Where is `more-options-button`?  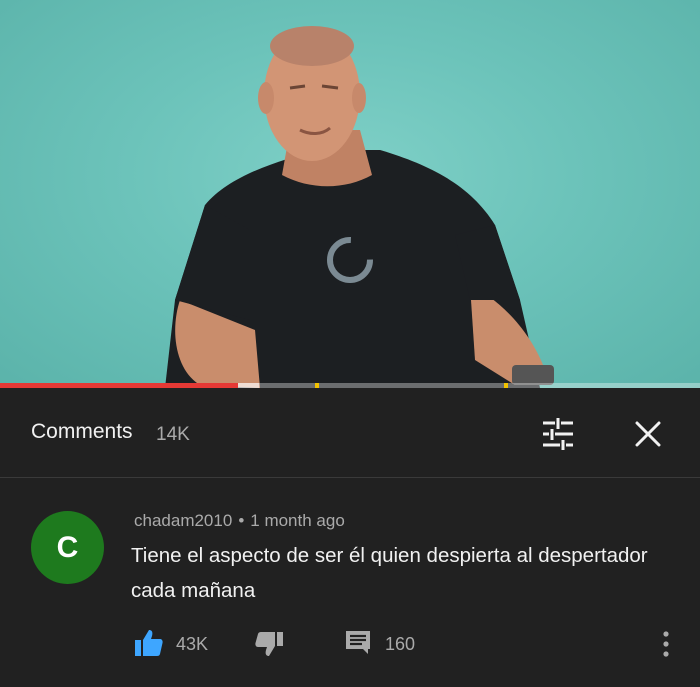 more-options-button is located at coordinates (666, 644).